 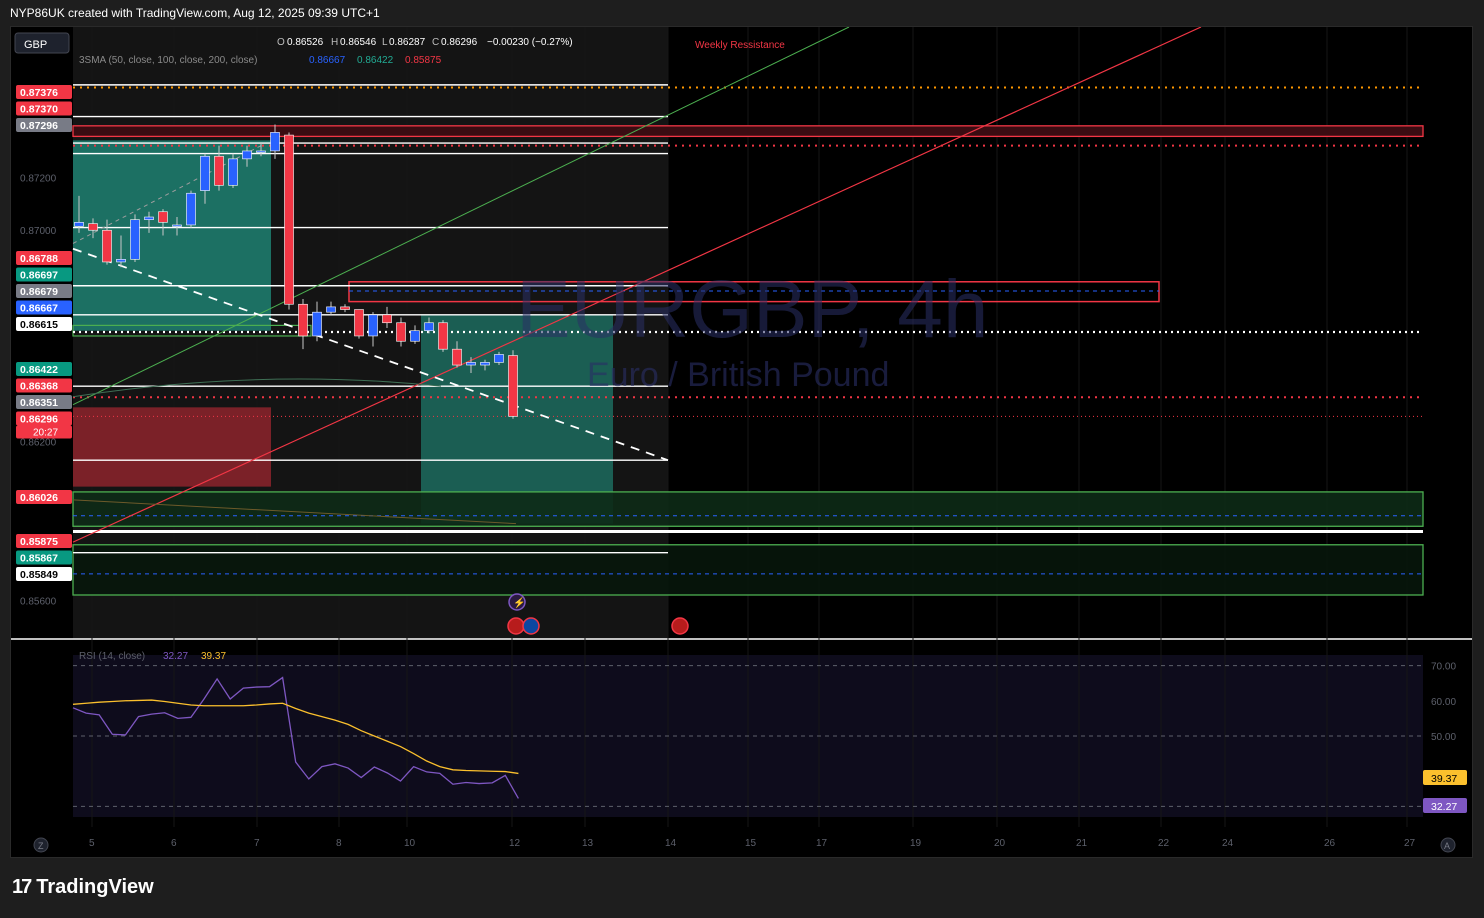 I want to click on price-label-text: 0.87376, so click(x=39, y=93).